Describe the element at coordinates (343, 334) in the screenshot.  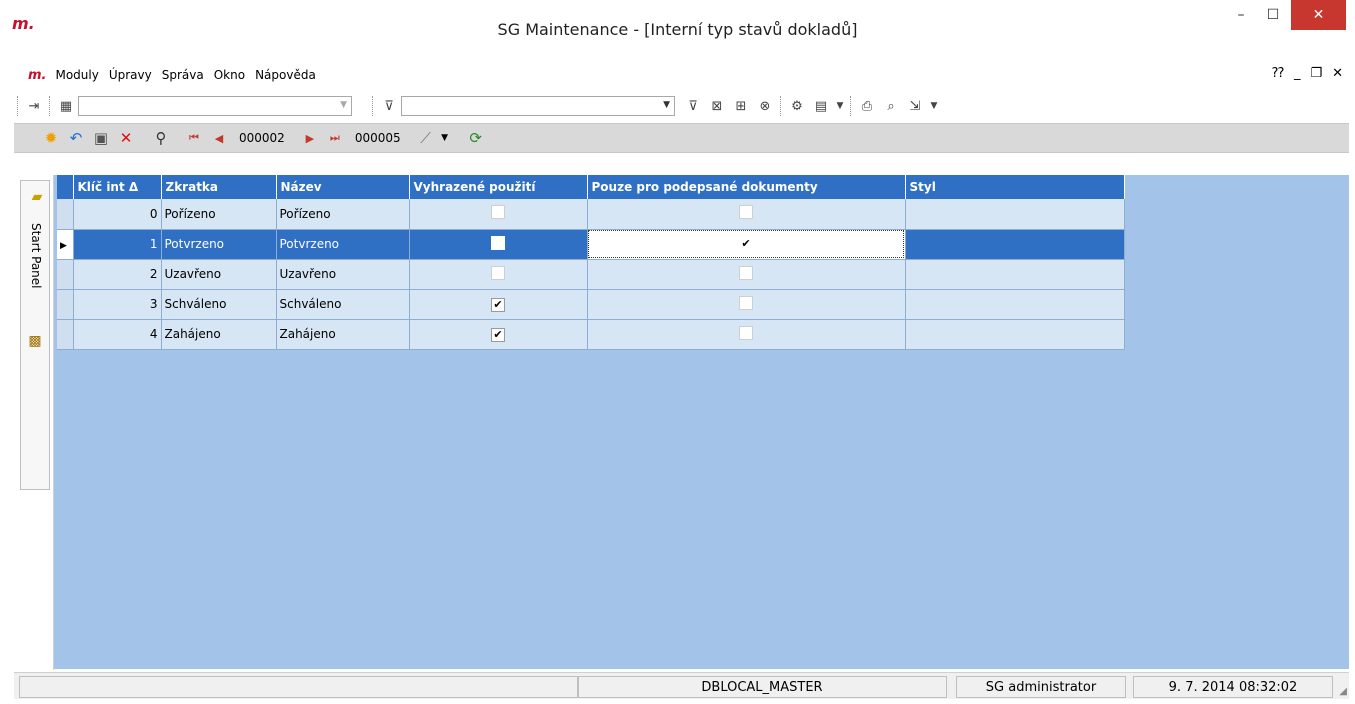
I see `cell-name: Zahájeno` at that location.